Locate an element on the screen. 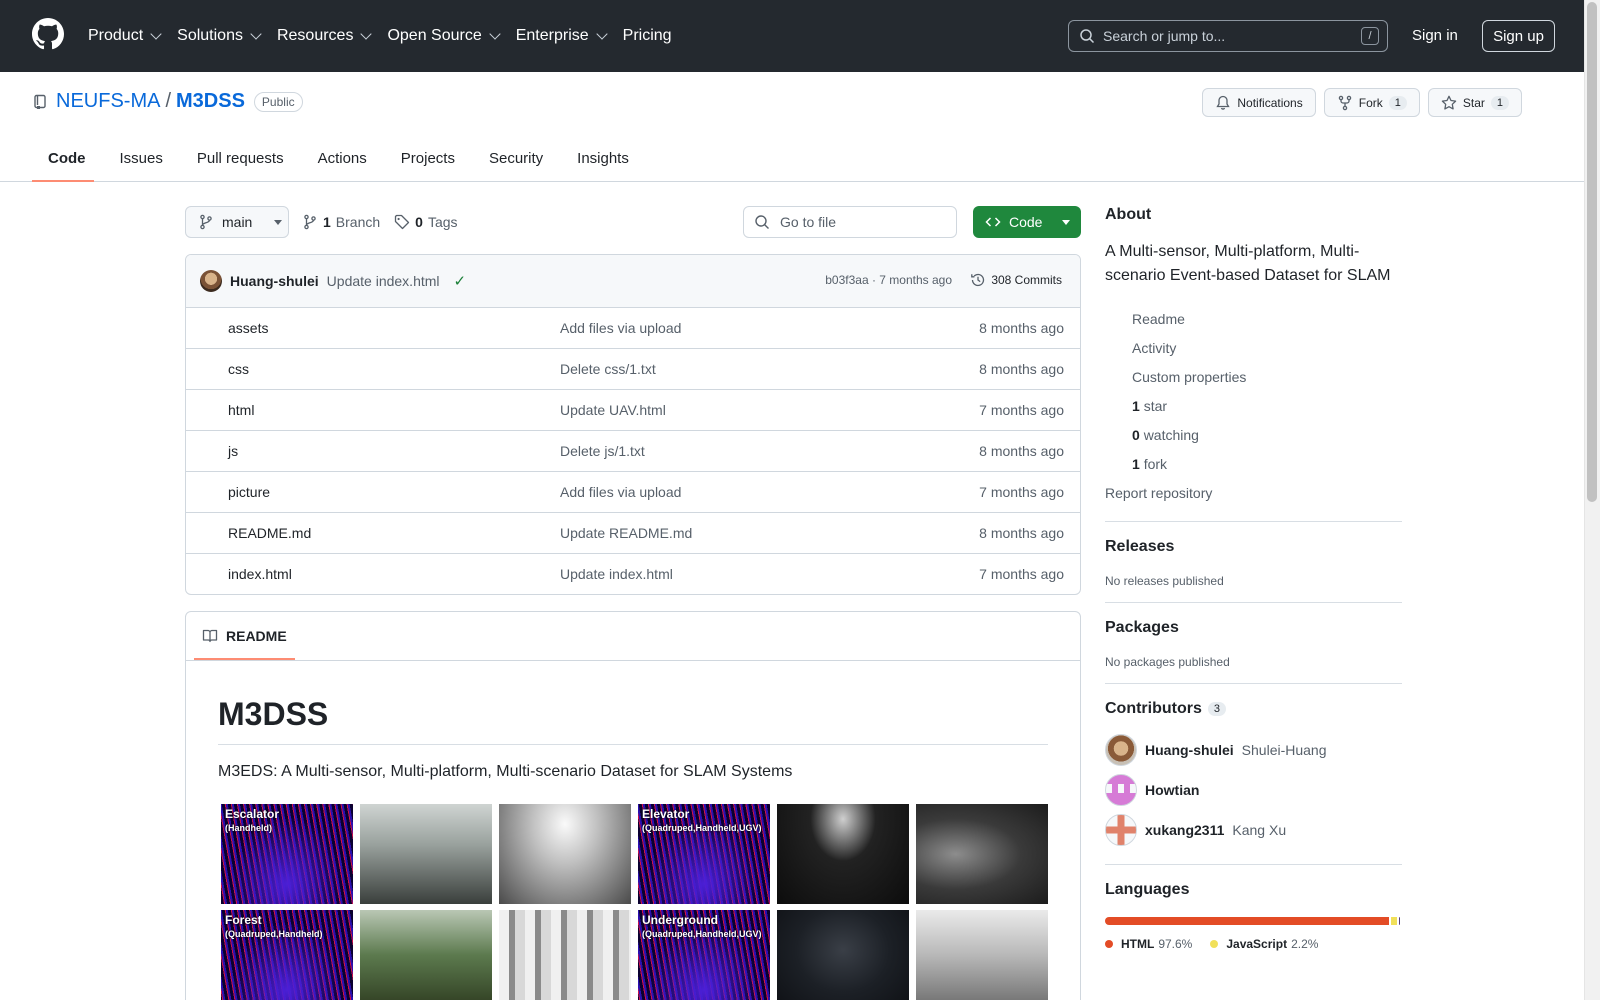  file-row: html Update UAV.html 7 months ago is located at coordinates (633, 410).